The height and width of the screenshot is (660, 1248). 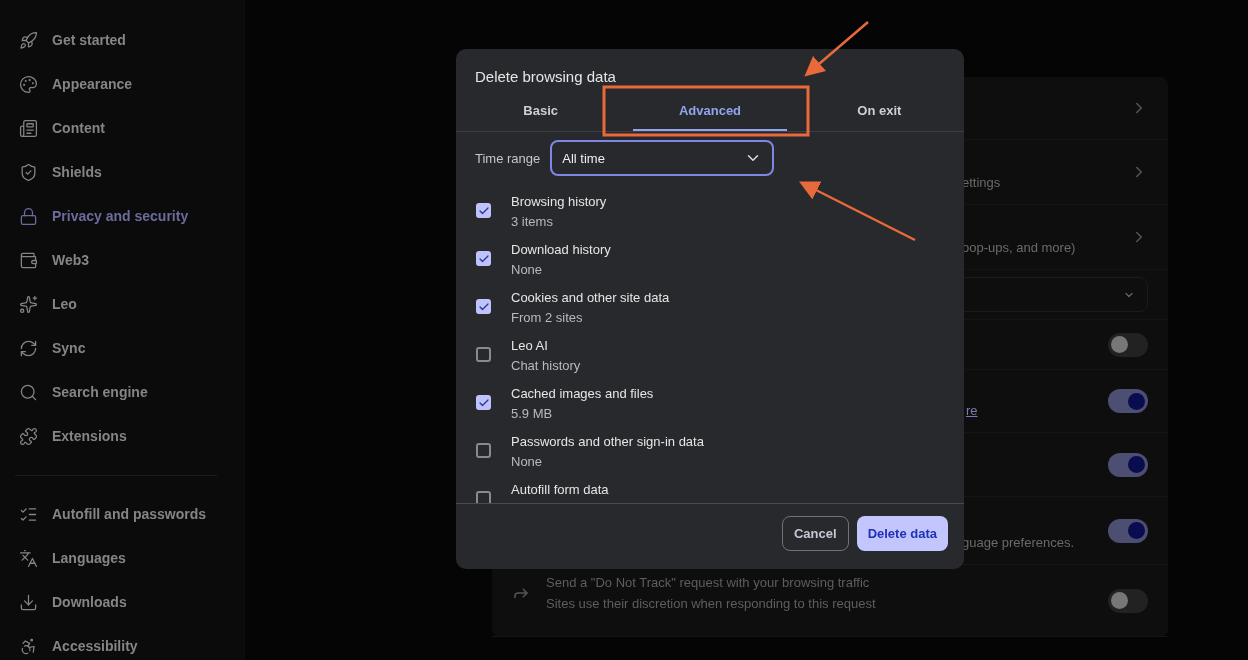 What do you see at coordinates (710, 111) in the screenshot?
I see `tab: Advanced` at bounding box center [710, 111].